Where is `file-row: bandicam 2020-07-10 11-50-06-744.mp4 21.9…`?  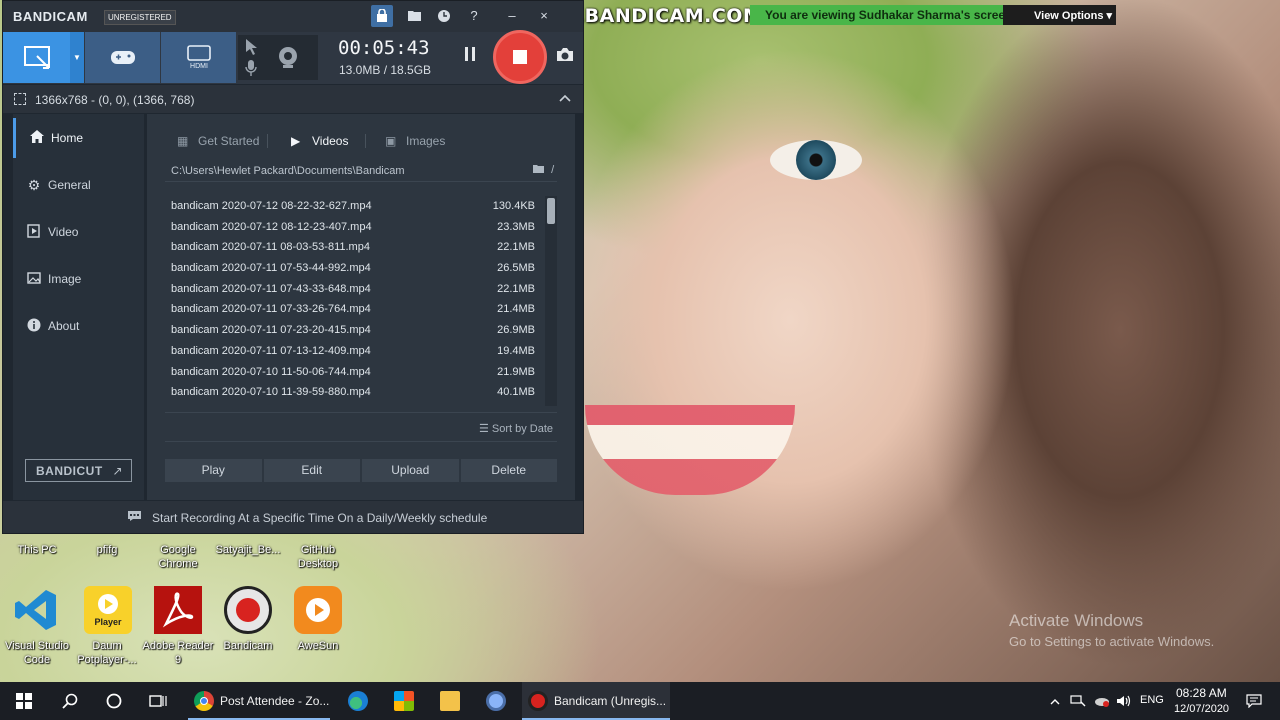 file-row: bandicam 2020-07-10 11-50-06-744.mp4 21.9… is located at coordinates (354, 372).